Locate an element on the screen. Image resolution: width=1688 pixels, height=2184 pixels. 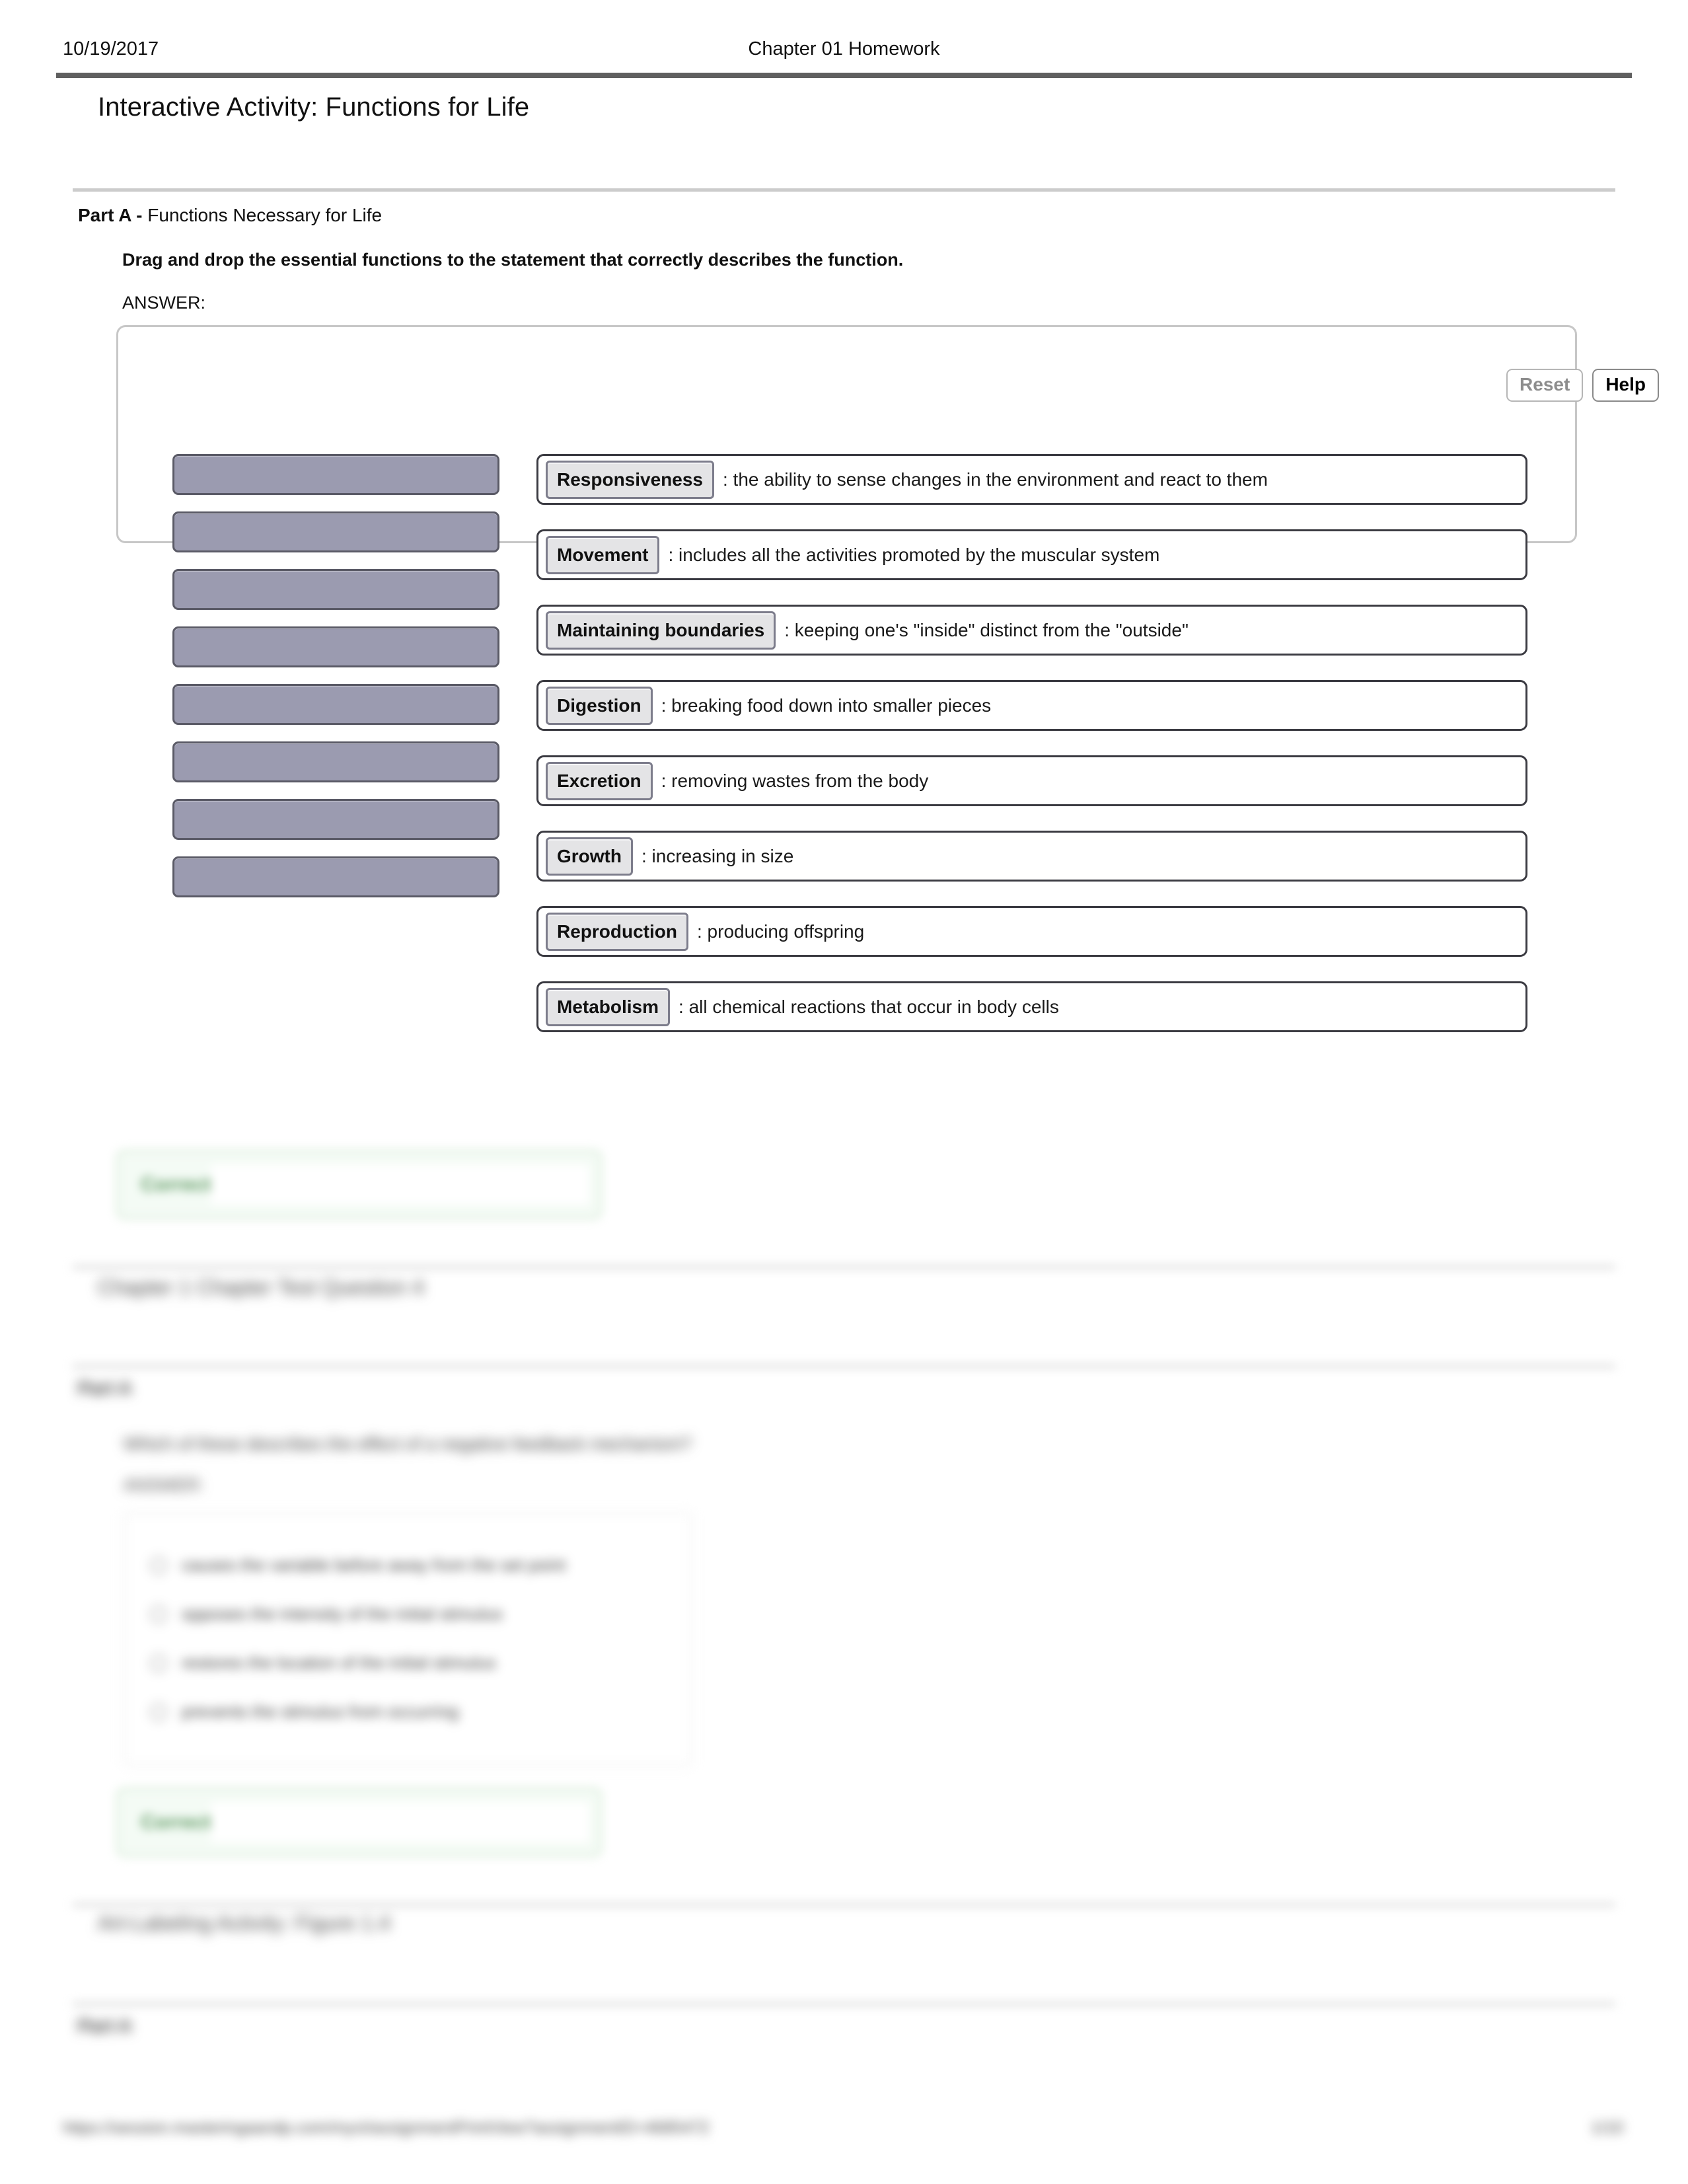
activity-toolbar: Reset Help is located at coordinates (1582, 385).